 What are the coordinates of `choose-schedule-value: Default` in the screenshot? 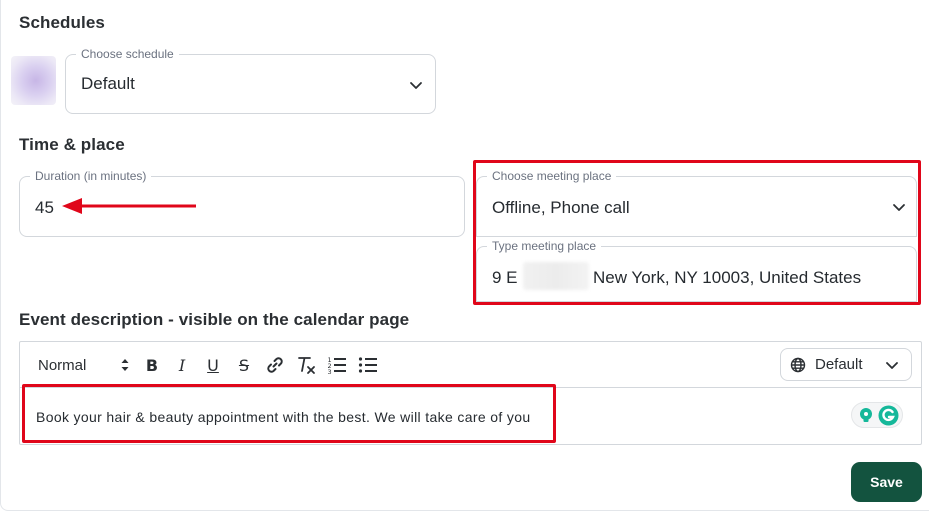 It's located at (108, 83).